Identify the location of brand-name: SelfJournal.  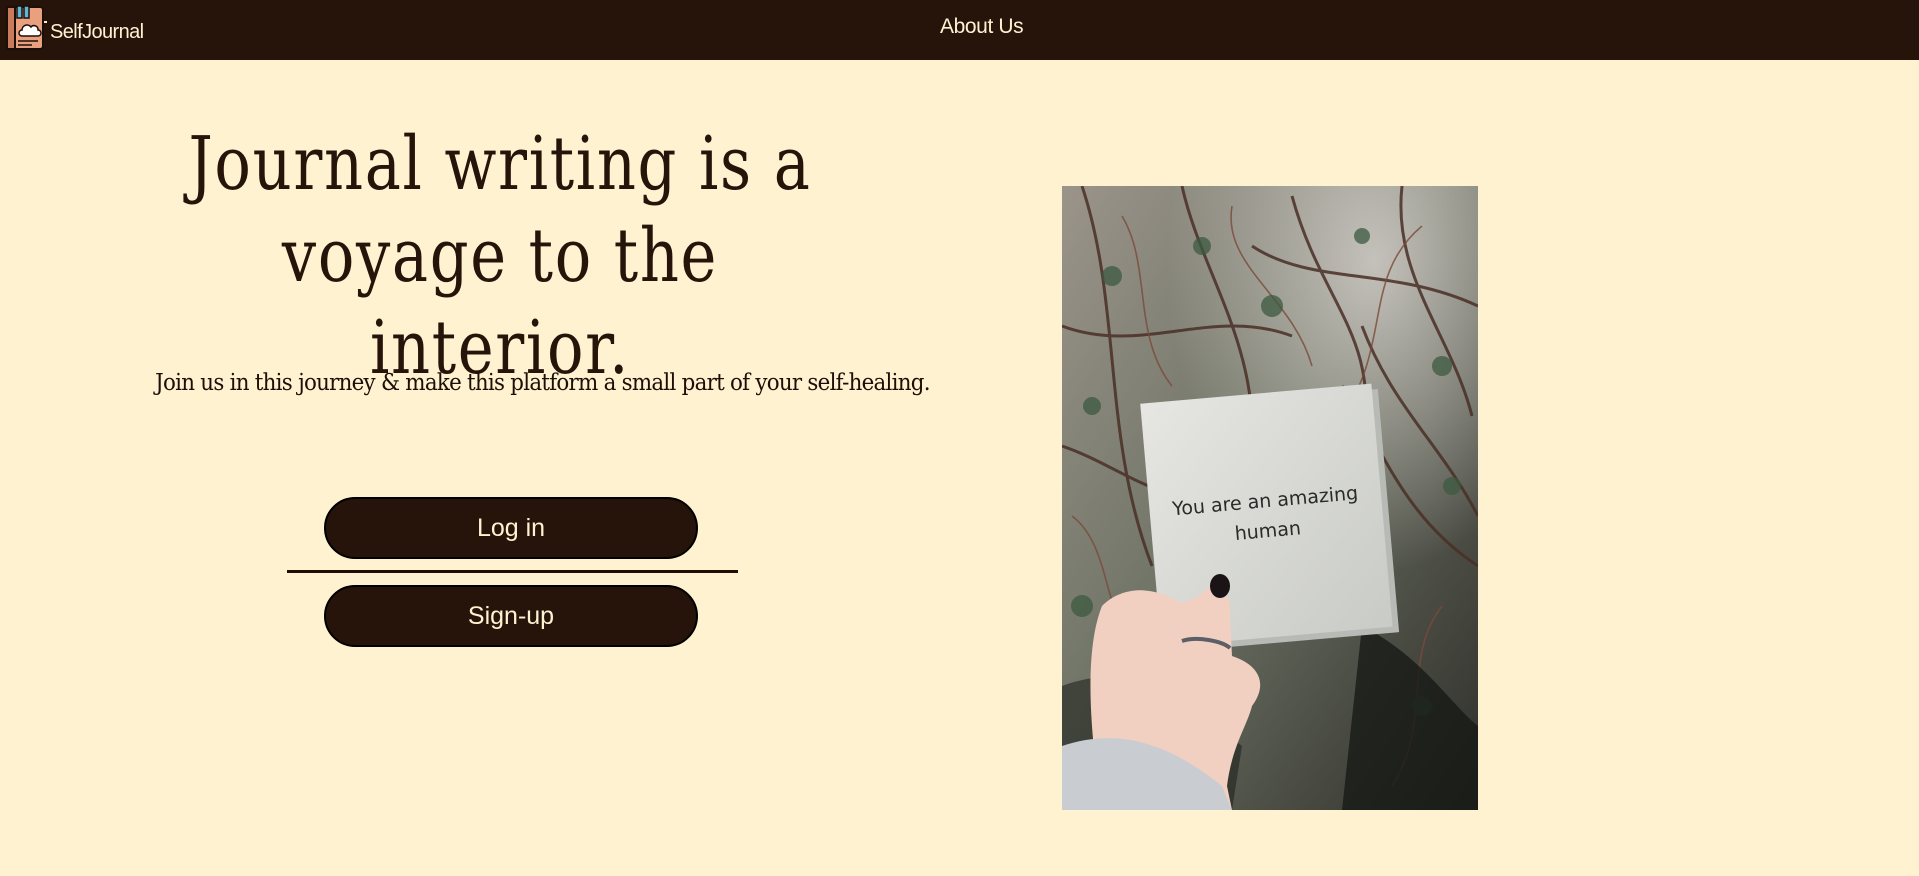
(97, 31).